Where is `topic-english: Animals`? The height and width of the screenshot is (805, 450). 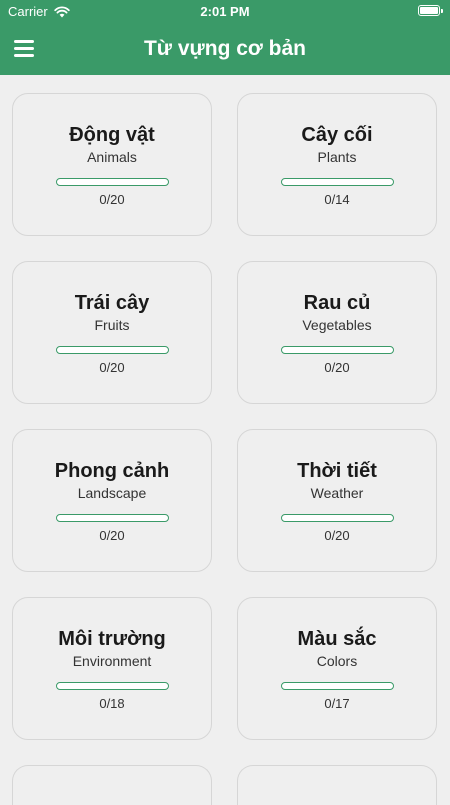 topic-english: Animals is located at coordinates (112, 157).